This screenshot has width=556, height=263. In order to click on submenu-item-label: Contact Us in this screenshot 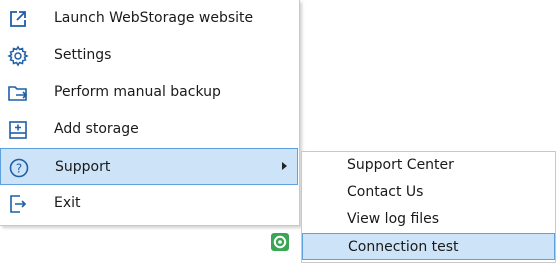, I will do `click(385, 192)`.